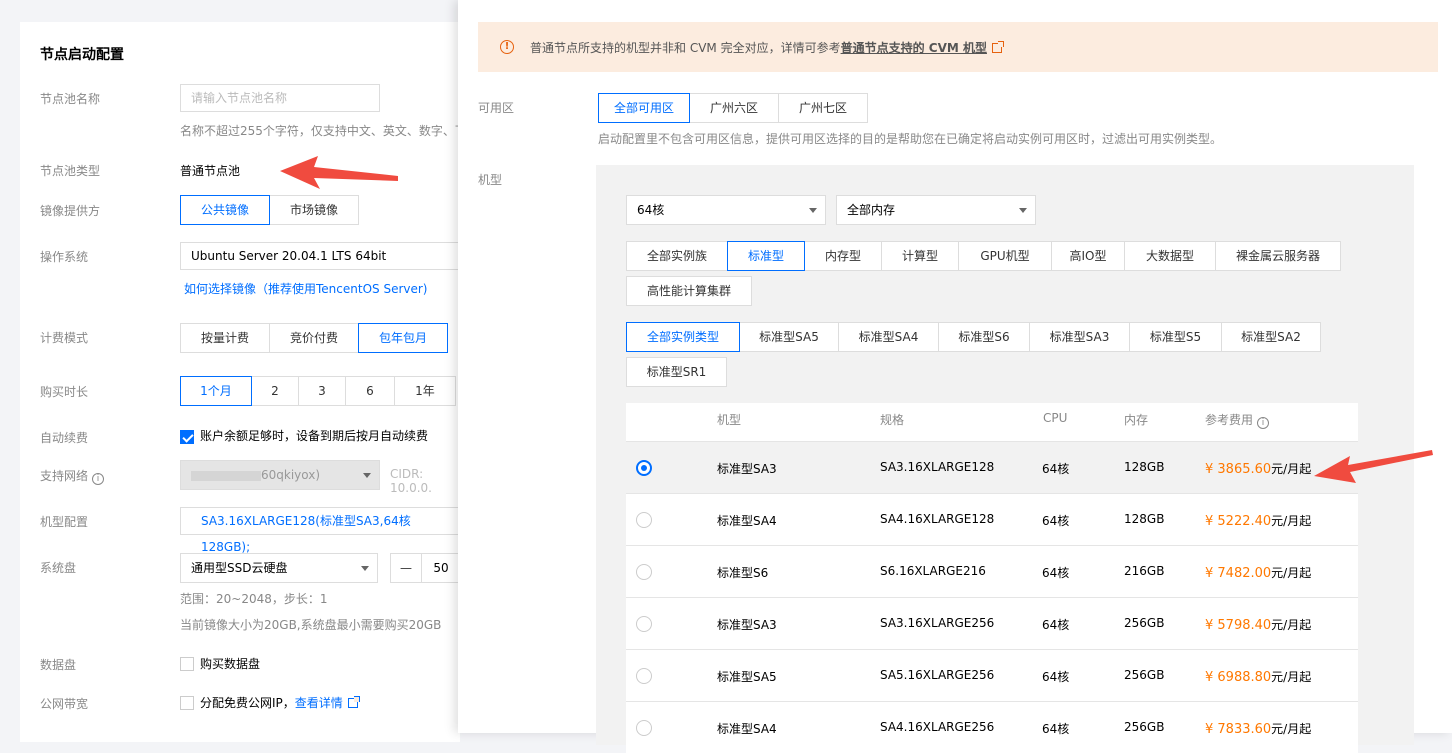 The height and width of the screenshot is (753, 1452). What do you see at coordinates (411, 481) in the screenshot?
I see `cidr-text: CIDR: 10.0.0.` at bounding box center [411, 481].